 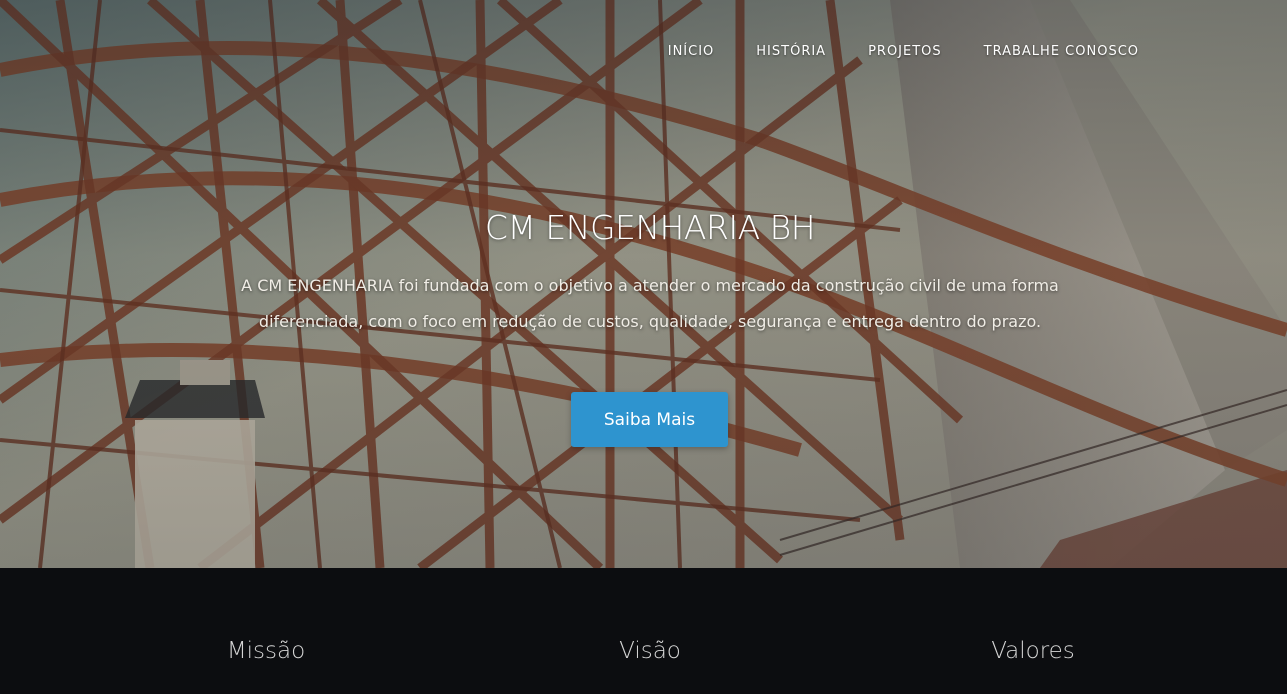 I want to click on nav-item-projetos: PROJETOS, so click(x=905, y=51).